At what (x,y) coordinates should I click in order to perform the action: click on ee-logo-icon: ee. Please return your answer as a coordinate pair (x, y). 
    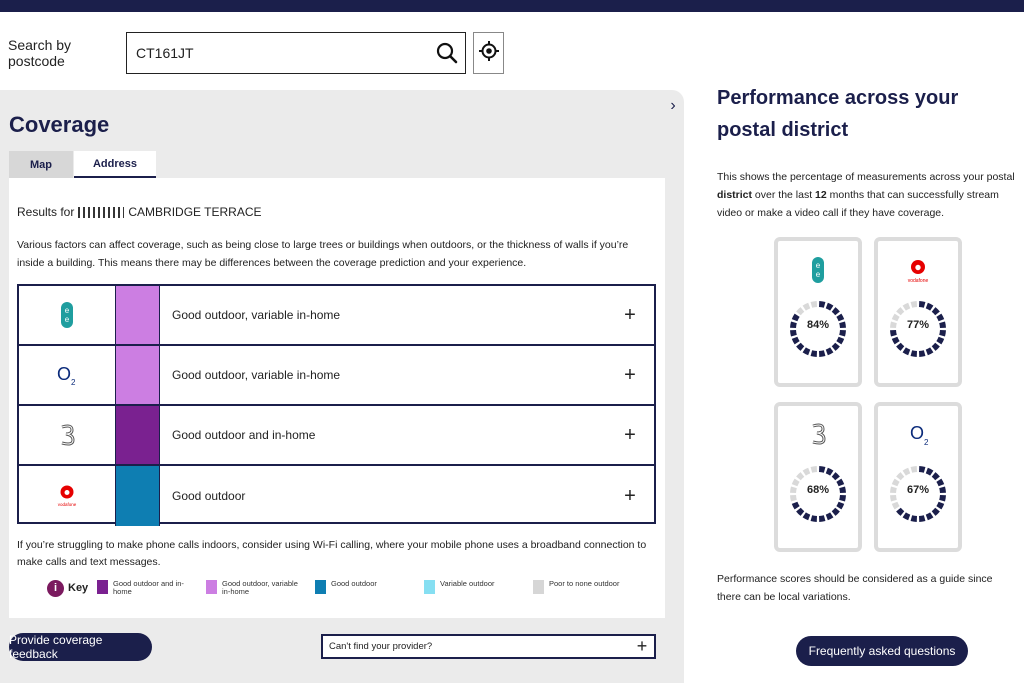
    Looking at the image, I should click on (67, 315).